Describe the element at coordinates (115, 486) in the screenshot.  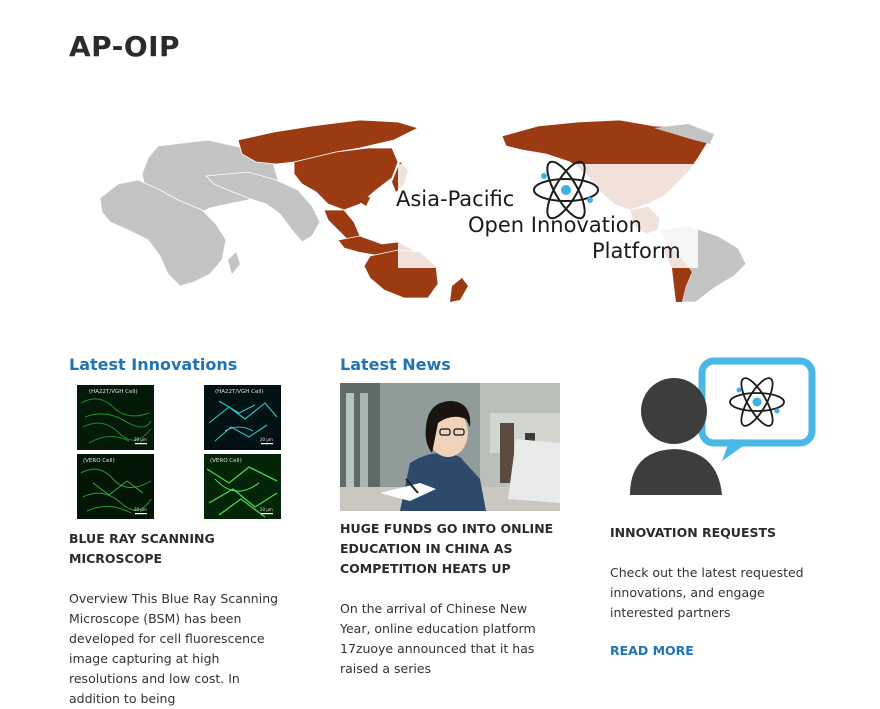
I see `cell-image-bottom-left: (VERO Cell) 20 µm` at that location.